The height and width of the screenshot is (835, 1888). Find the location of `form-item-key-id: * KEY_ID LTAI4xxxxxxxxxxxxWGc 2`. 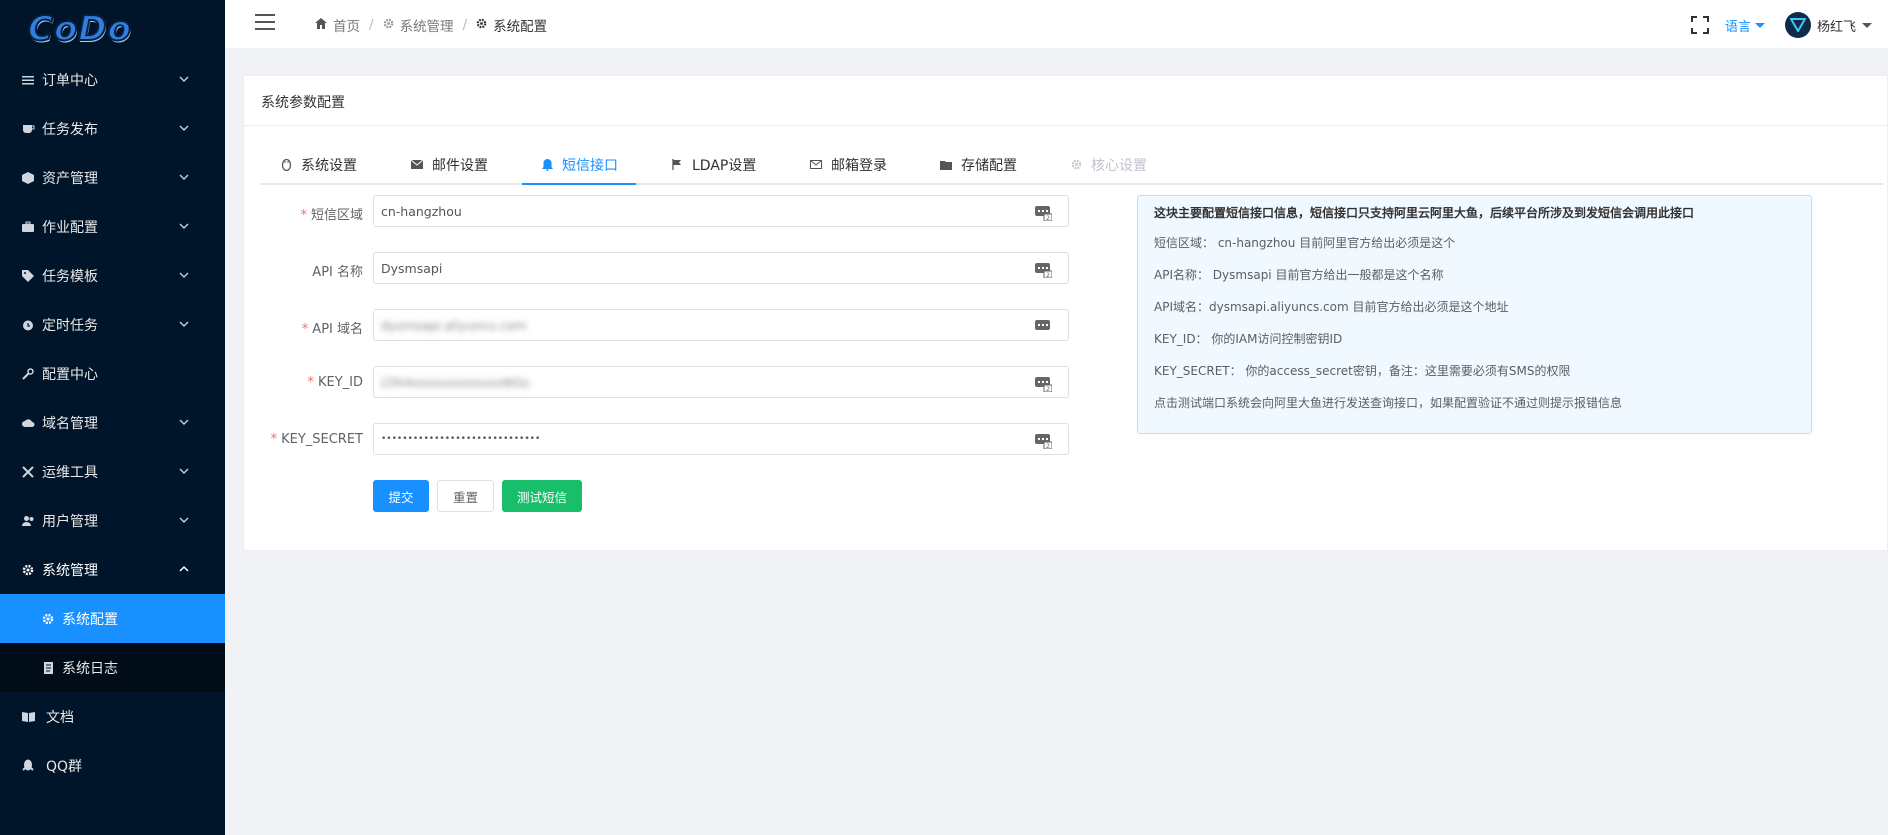

form-item-key-id: * KEY_ID LTAI4xxxxxxxxxxxxWGc 2 is located at coordinates (681, 383).